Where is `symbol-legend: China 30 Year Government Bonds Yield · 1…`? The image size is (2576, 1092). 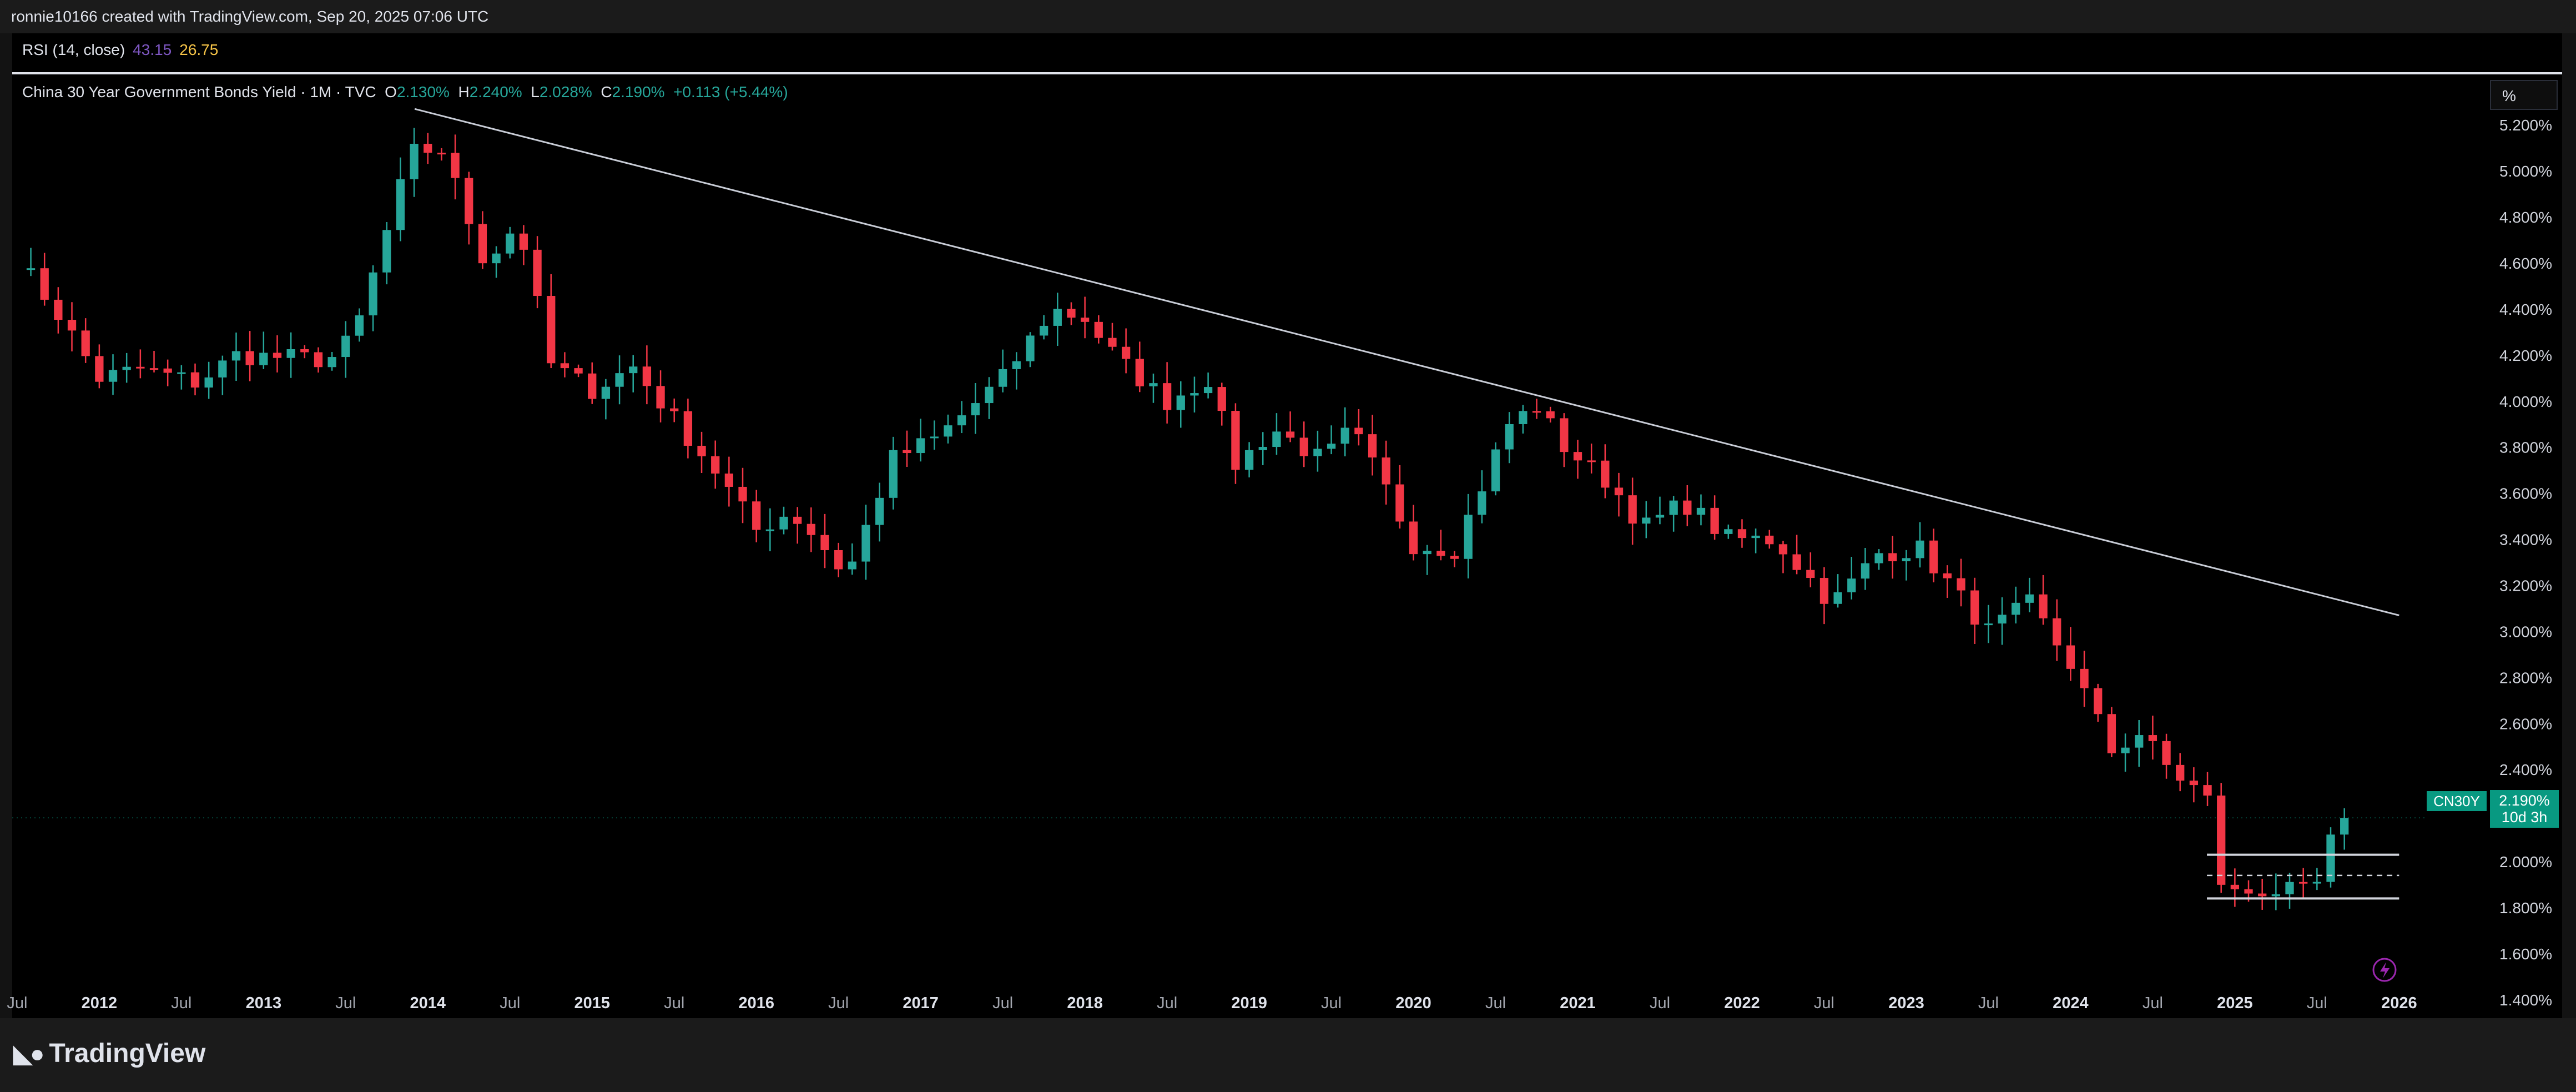 symbol-legend: China 30 Year Government Bonds Yield · 1… is located at coordinates (405, 92).